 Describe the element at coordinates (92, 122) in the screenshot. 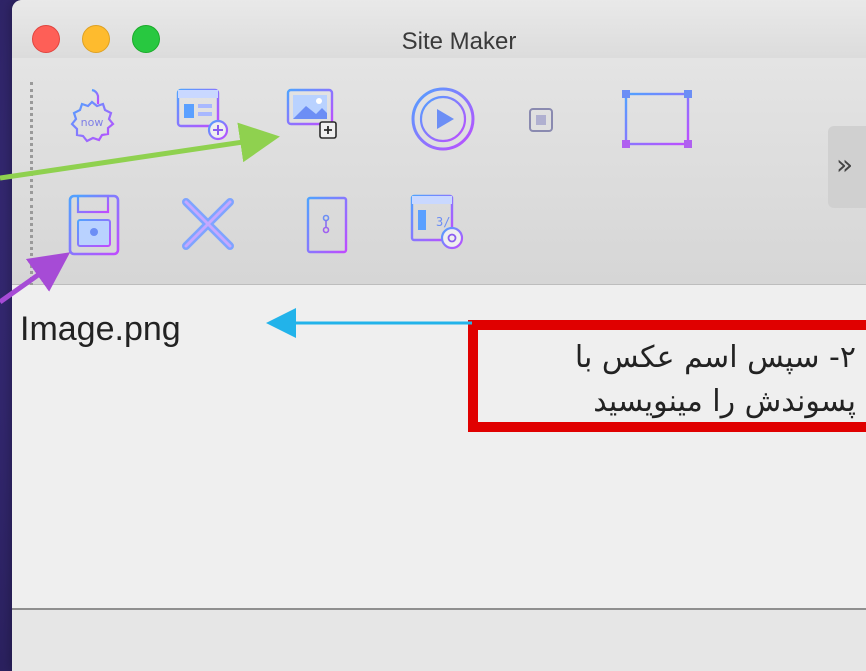

I see `svg-text: now` at that location.